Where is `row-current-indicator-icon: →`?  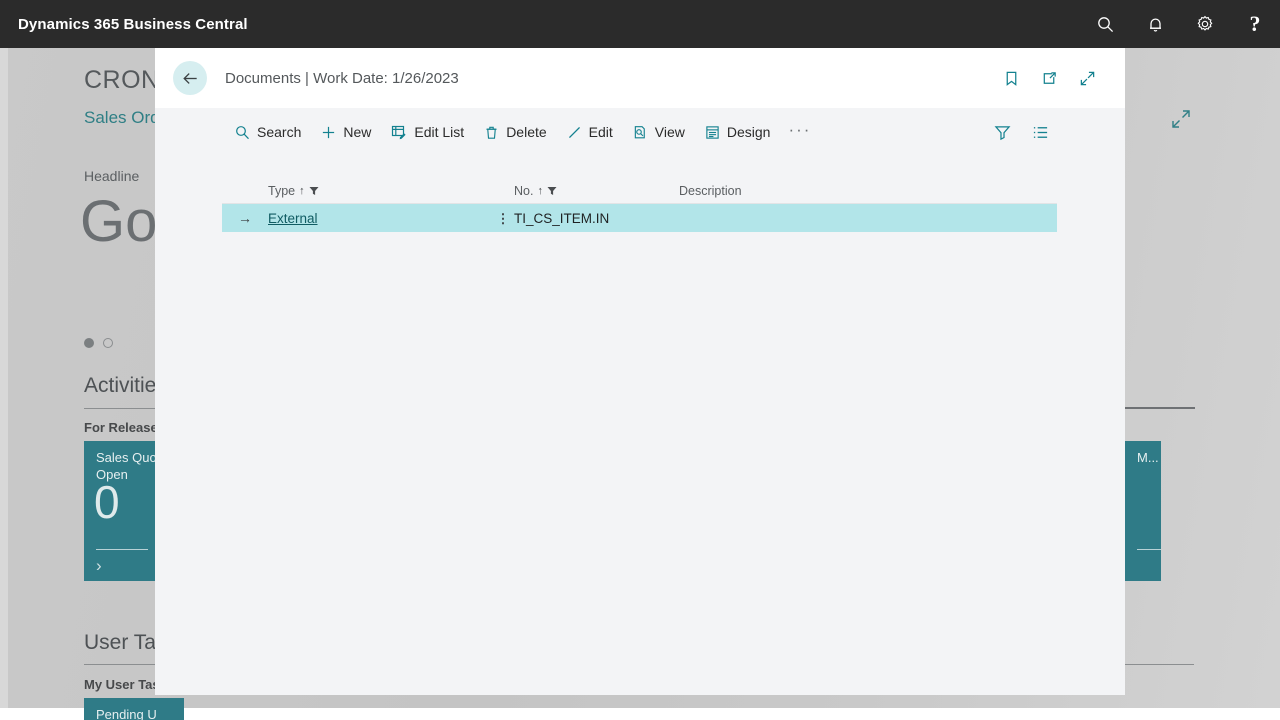 row-current-indicator-icon: → is located at coordinates (245, 218).